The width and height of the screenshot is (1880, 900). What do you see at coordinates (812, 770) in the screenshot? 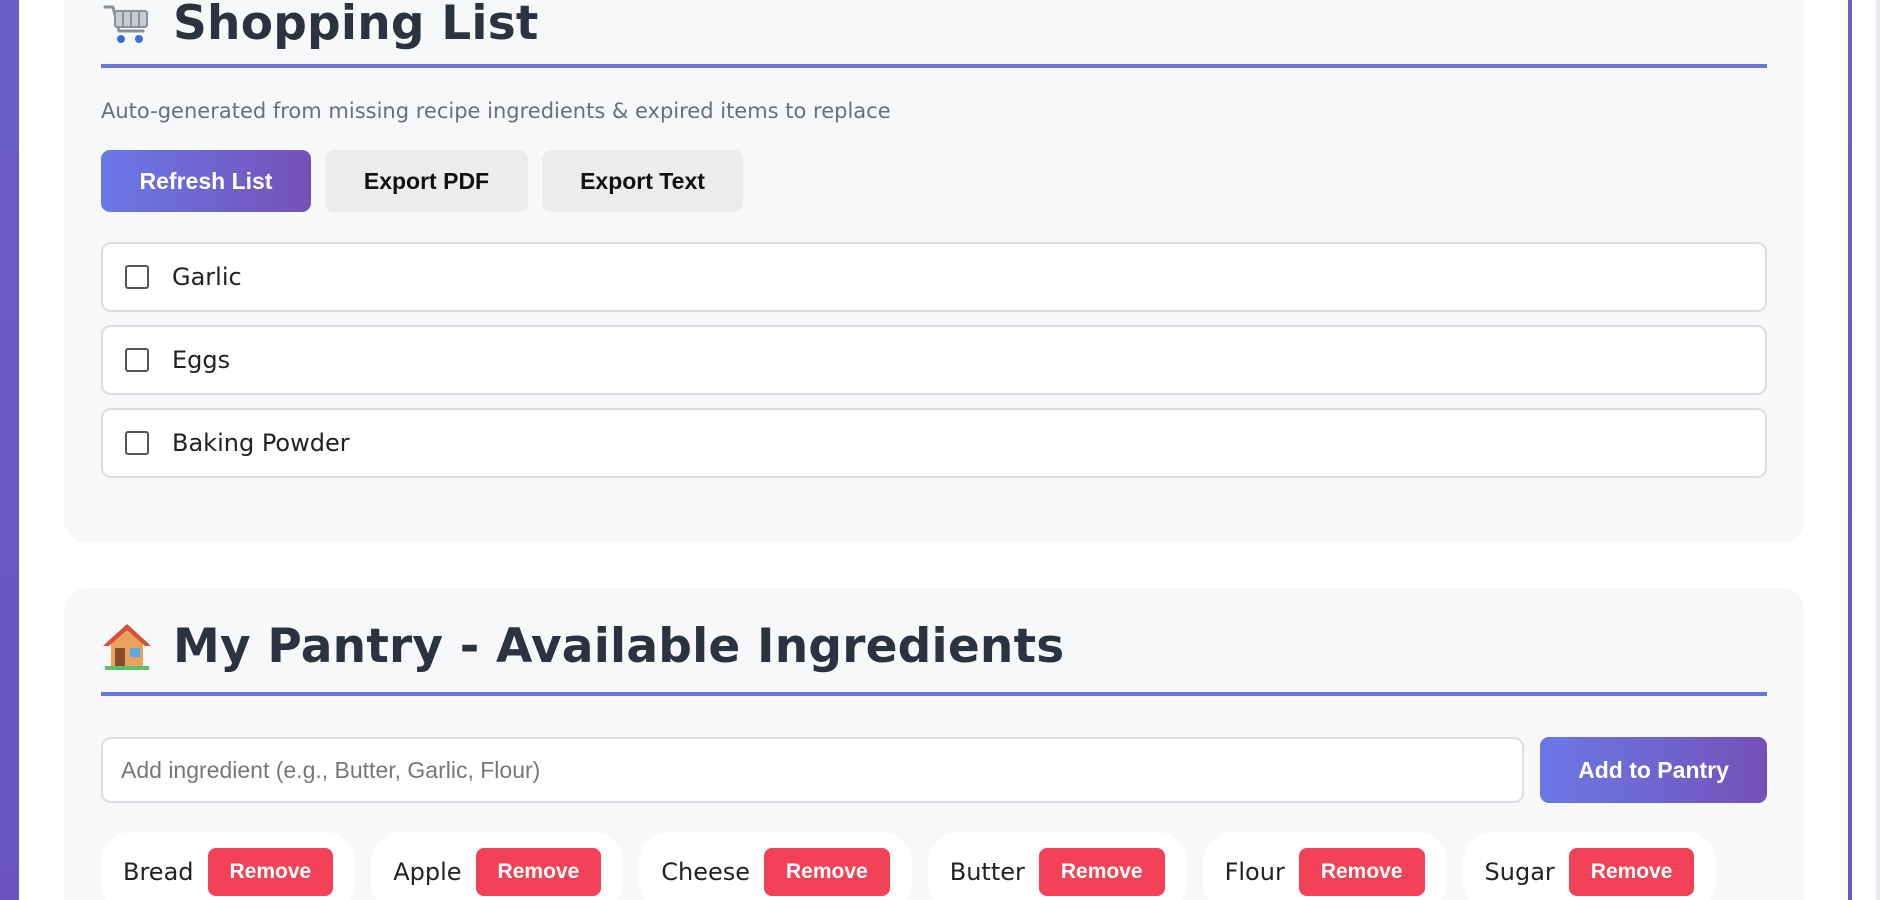
I see `add-ingredient-input` at bounding box center [812, 770].